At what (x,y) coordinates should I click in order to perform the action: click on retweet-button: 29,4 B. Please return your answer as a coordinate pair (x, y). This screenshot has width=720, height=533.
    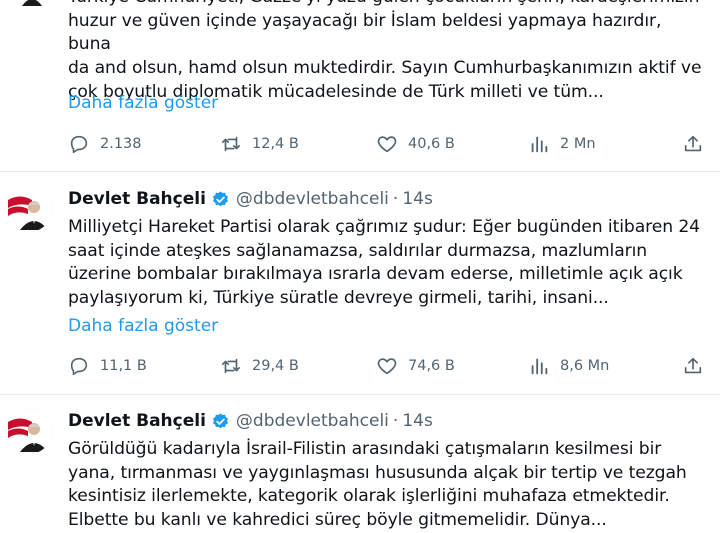
    Looking at the image, I should click on (259, 366).